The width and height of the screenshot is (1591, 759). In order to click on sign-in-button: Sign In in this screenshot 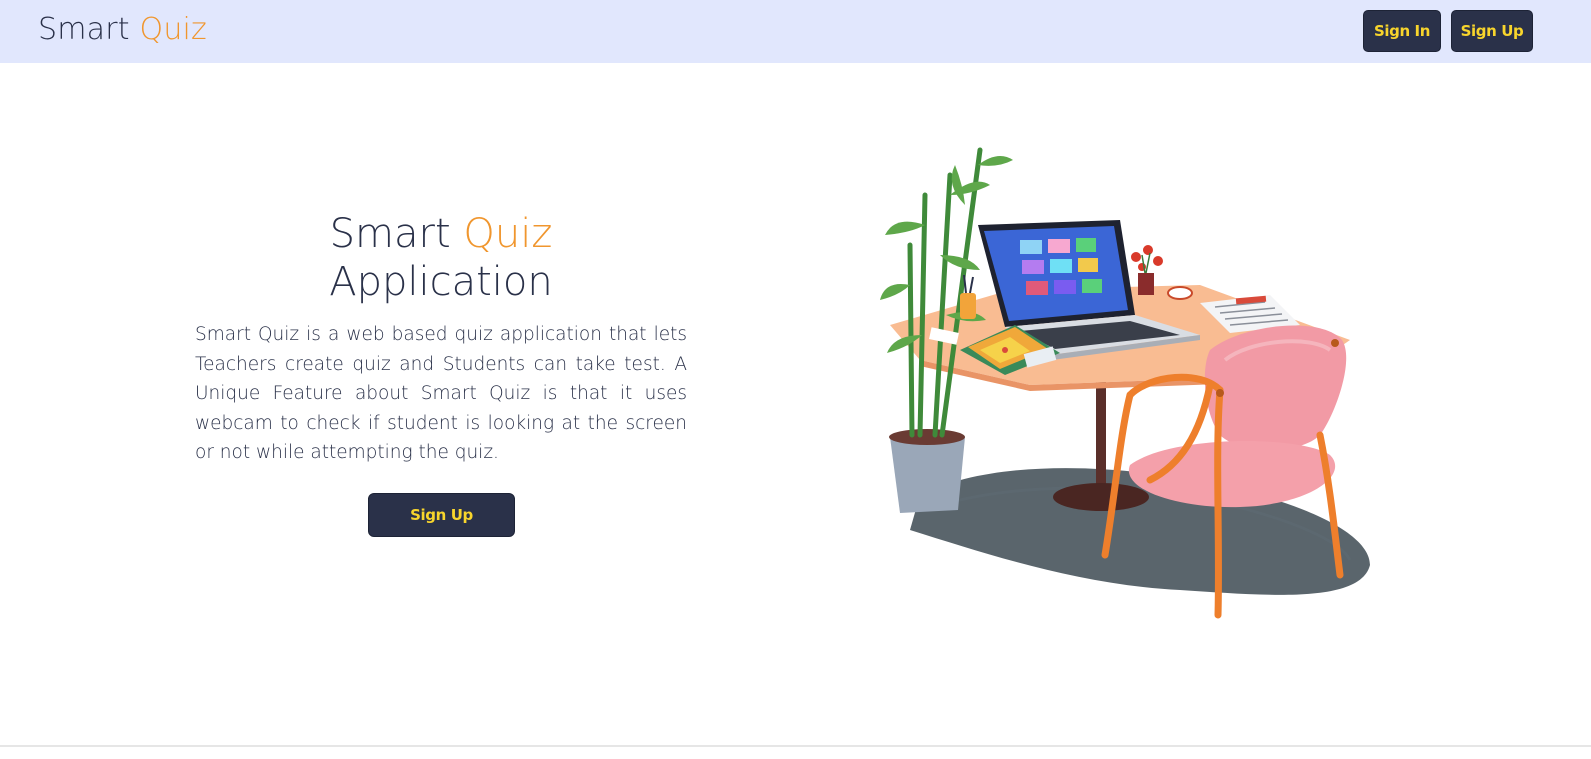, I will do `click(1402, 31)`.